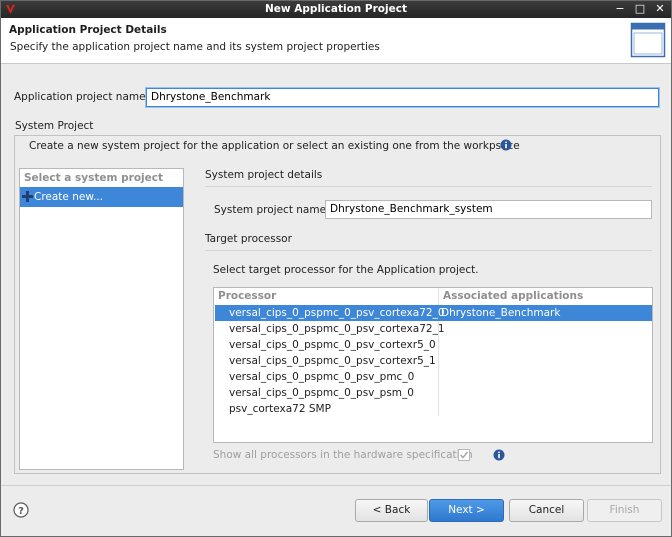 This screenshot has width=672, height=537. I want to click on table-row: versal_cips_0_pspmc_0_psv_pmc_0, so click(433, 377).